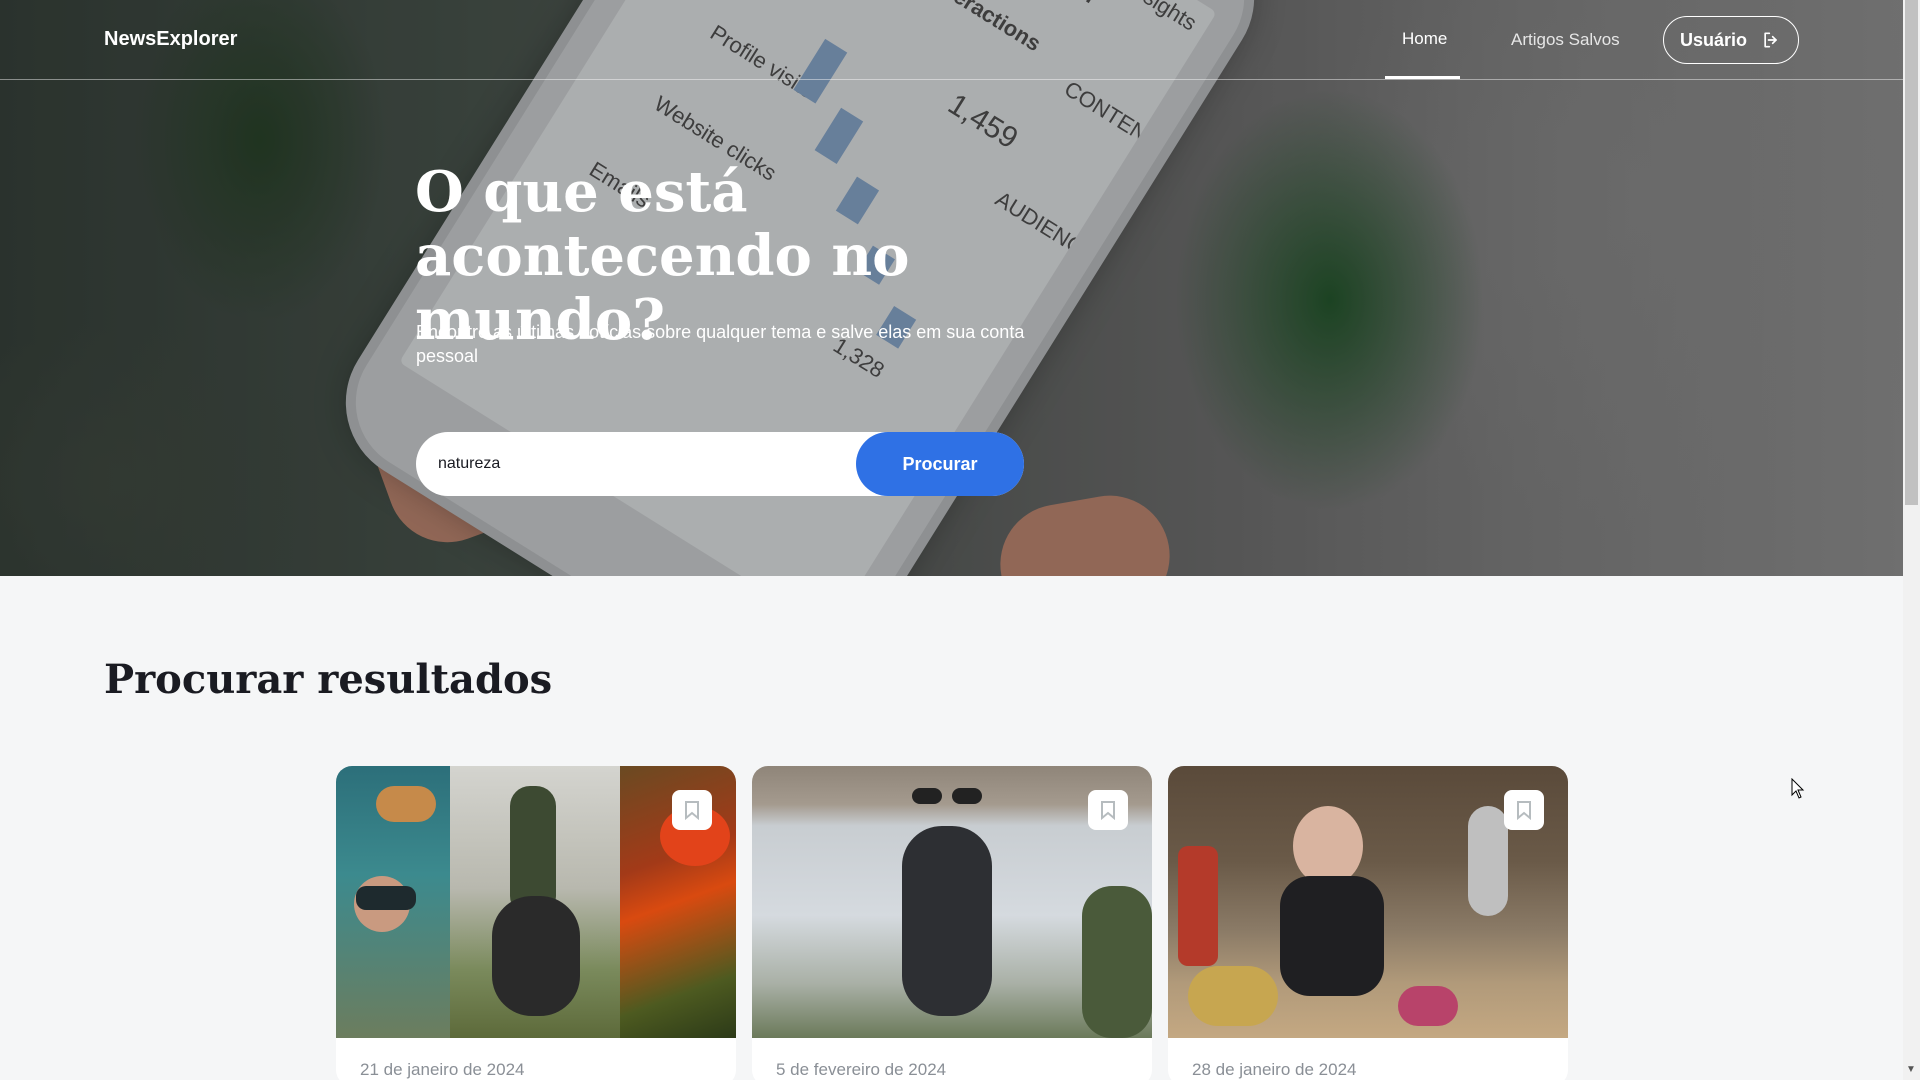 The width and height of the screenshot is (1920, 1080). What do you see at coordinates (170, 39) in the screenshot?
I see `logo: NewsExplorer` at bounding box center [170, 39].